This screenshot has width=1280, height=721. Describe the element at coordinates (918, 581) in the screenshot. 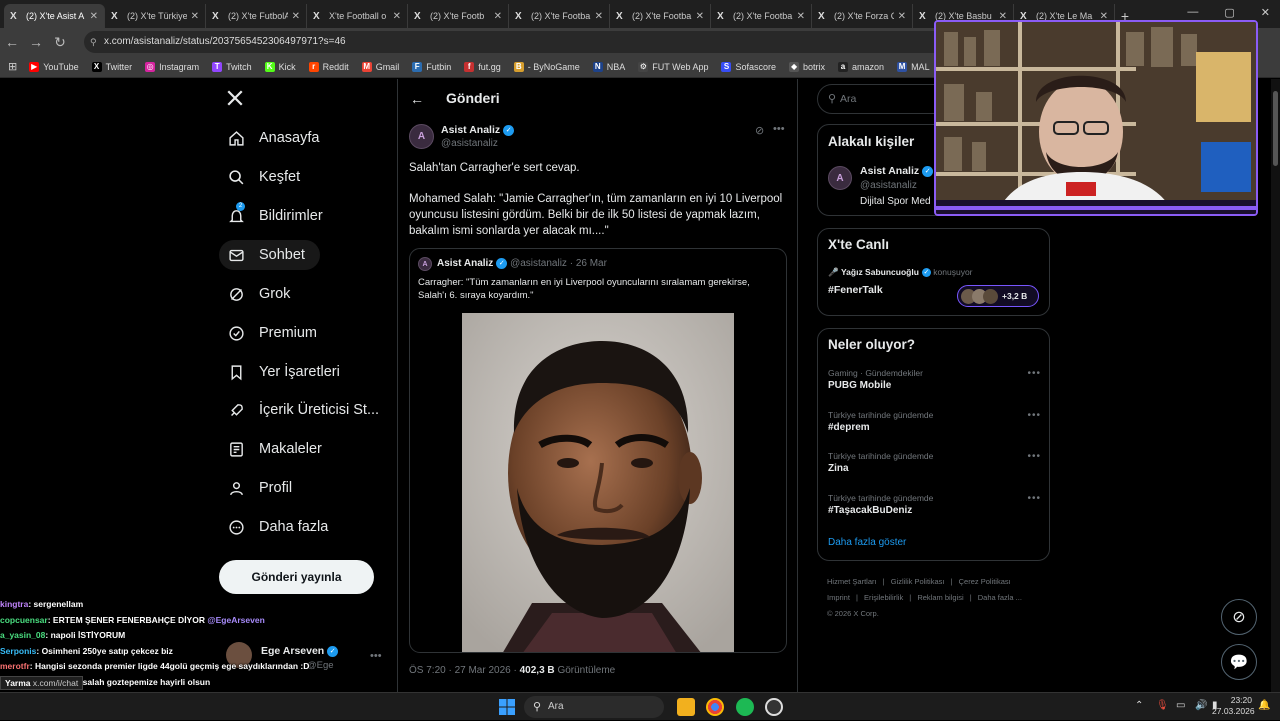

I see `footer-link: Gizlilik Politikası` at that location.